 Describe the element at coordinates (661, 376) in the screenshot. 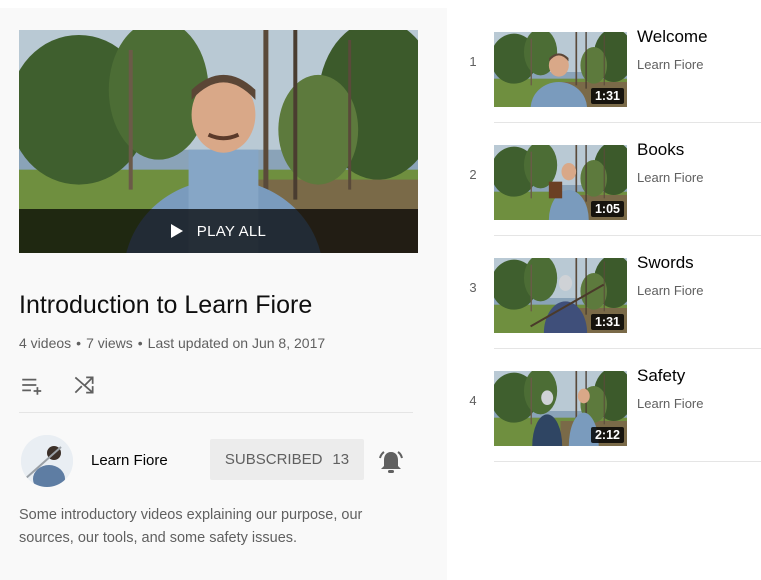

I see `video-title: Safety` at that location.